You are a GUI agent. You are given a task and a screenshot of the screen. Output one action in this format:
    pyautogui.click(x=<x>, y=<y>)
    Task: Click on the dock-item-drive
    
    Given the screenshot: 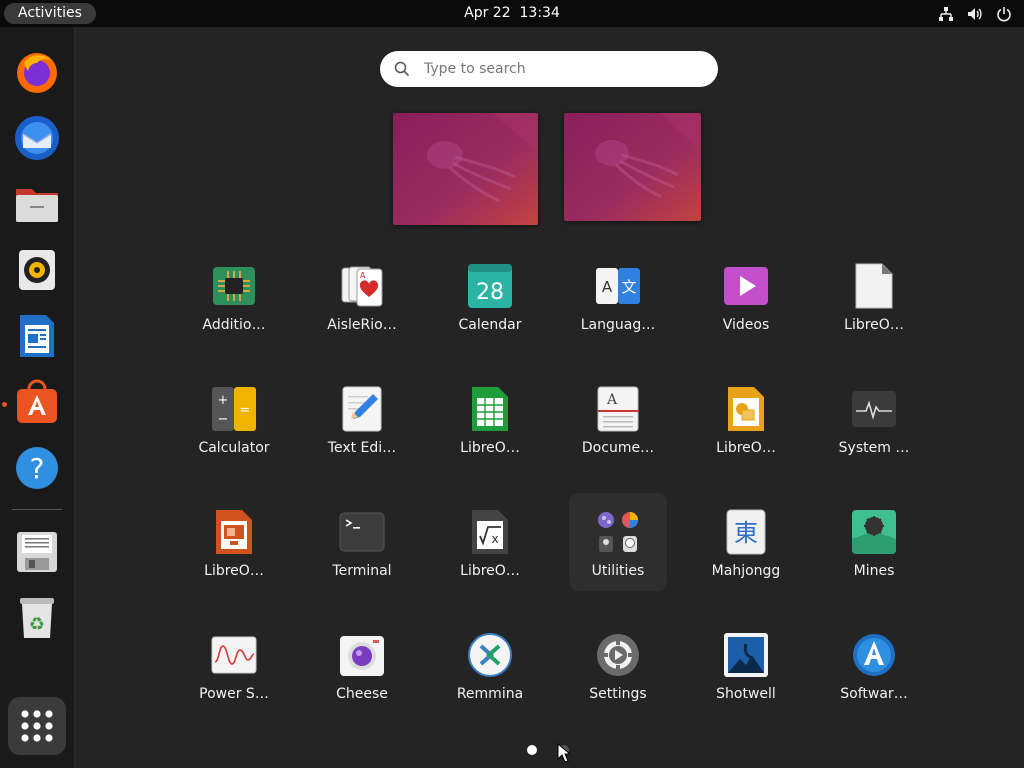 What is the action you would take?
    pyautogui.click(x=37, y=552)
    